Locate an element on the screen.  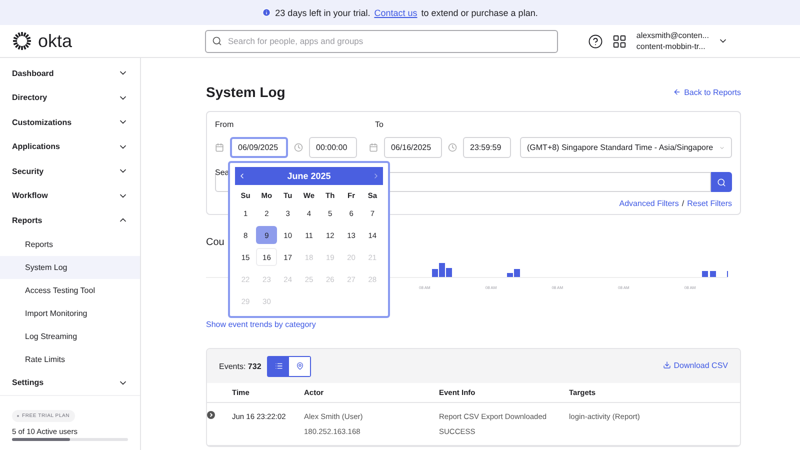
nav-subitem: Rate Limits is located at coordinates (70, 359).